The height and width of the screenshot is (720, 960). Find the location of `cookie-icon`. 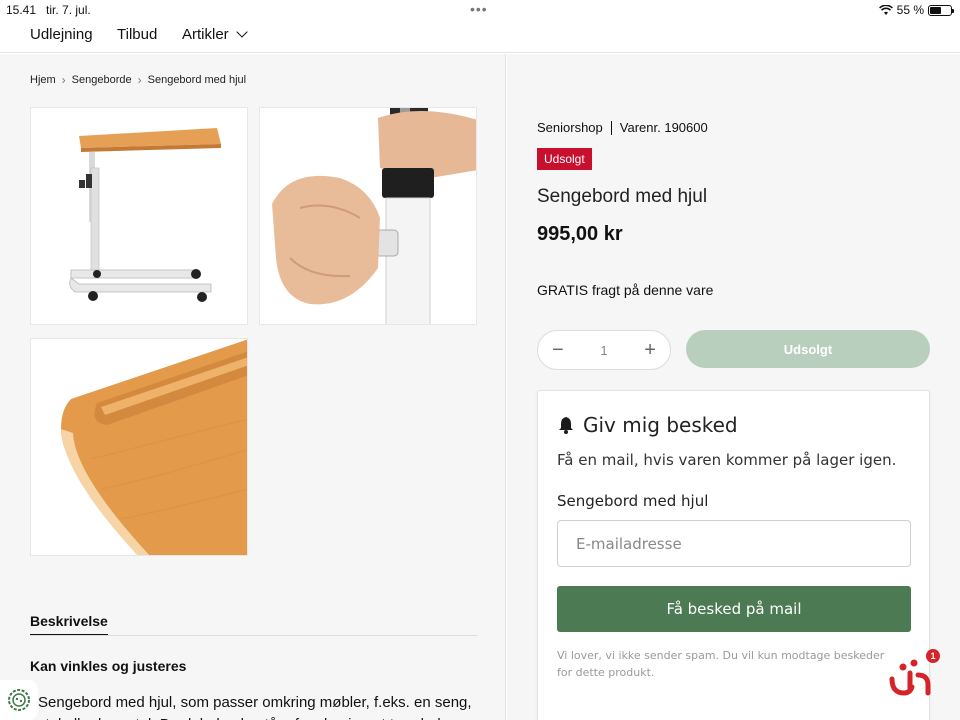

cookie-icon is located at coordinates (19, 700).